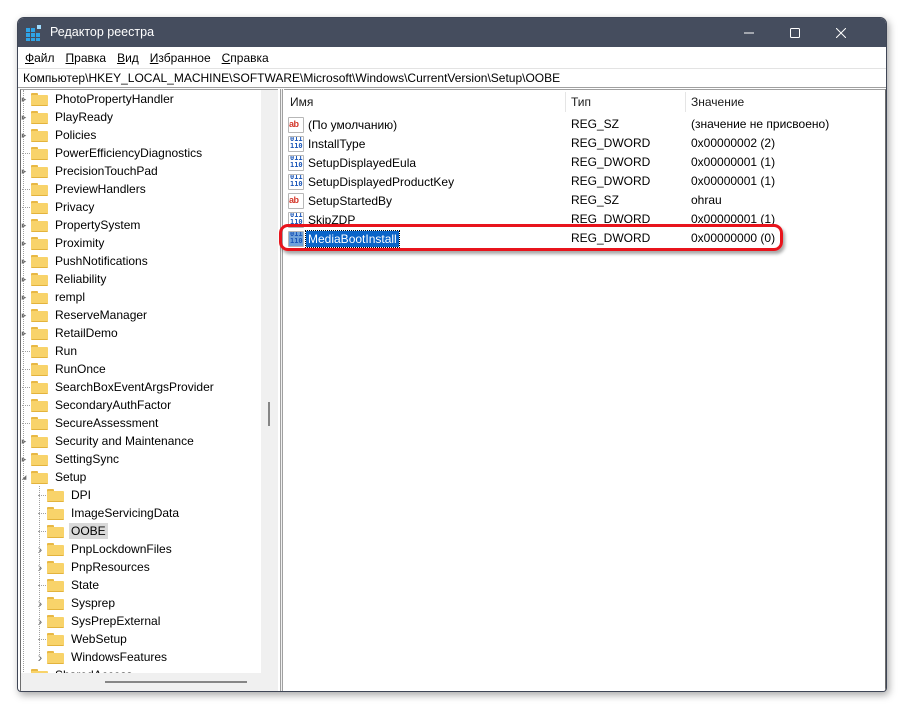 The image size is (904, 710). I want to click on tree-item: ▸ Security and Maintenance, so click(109, 441).